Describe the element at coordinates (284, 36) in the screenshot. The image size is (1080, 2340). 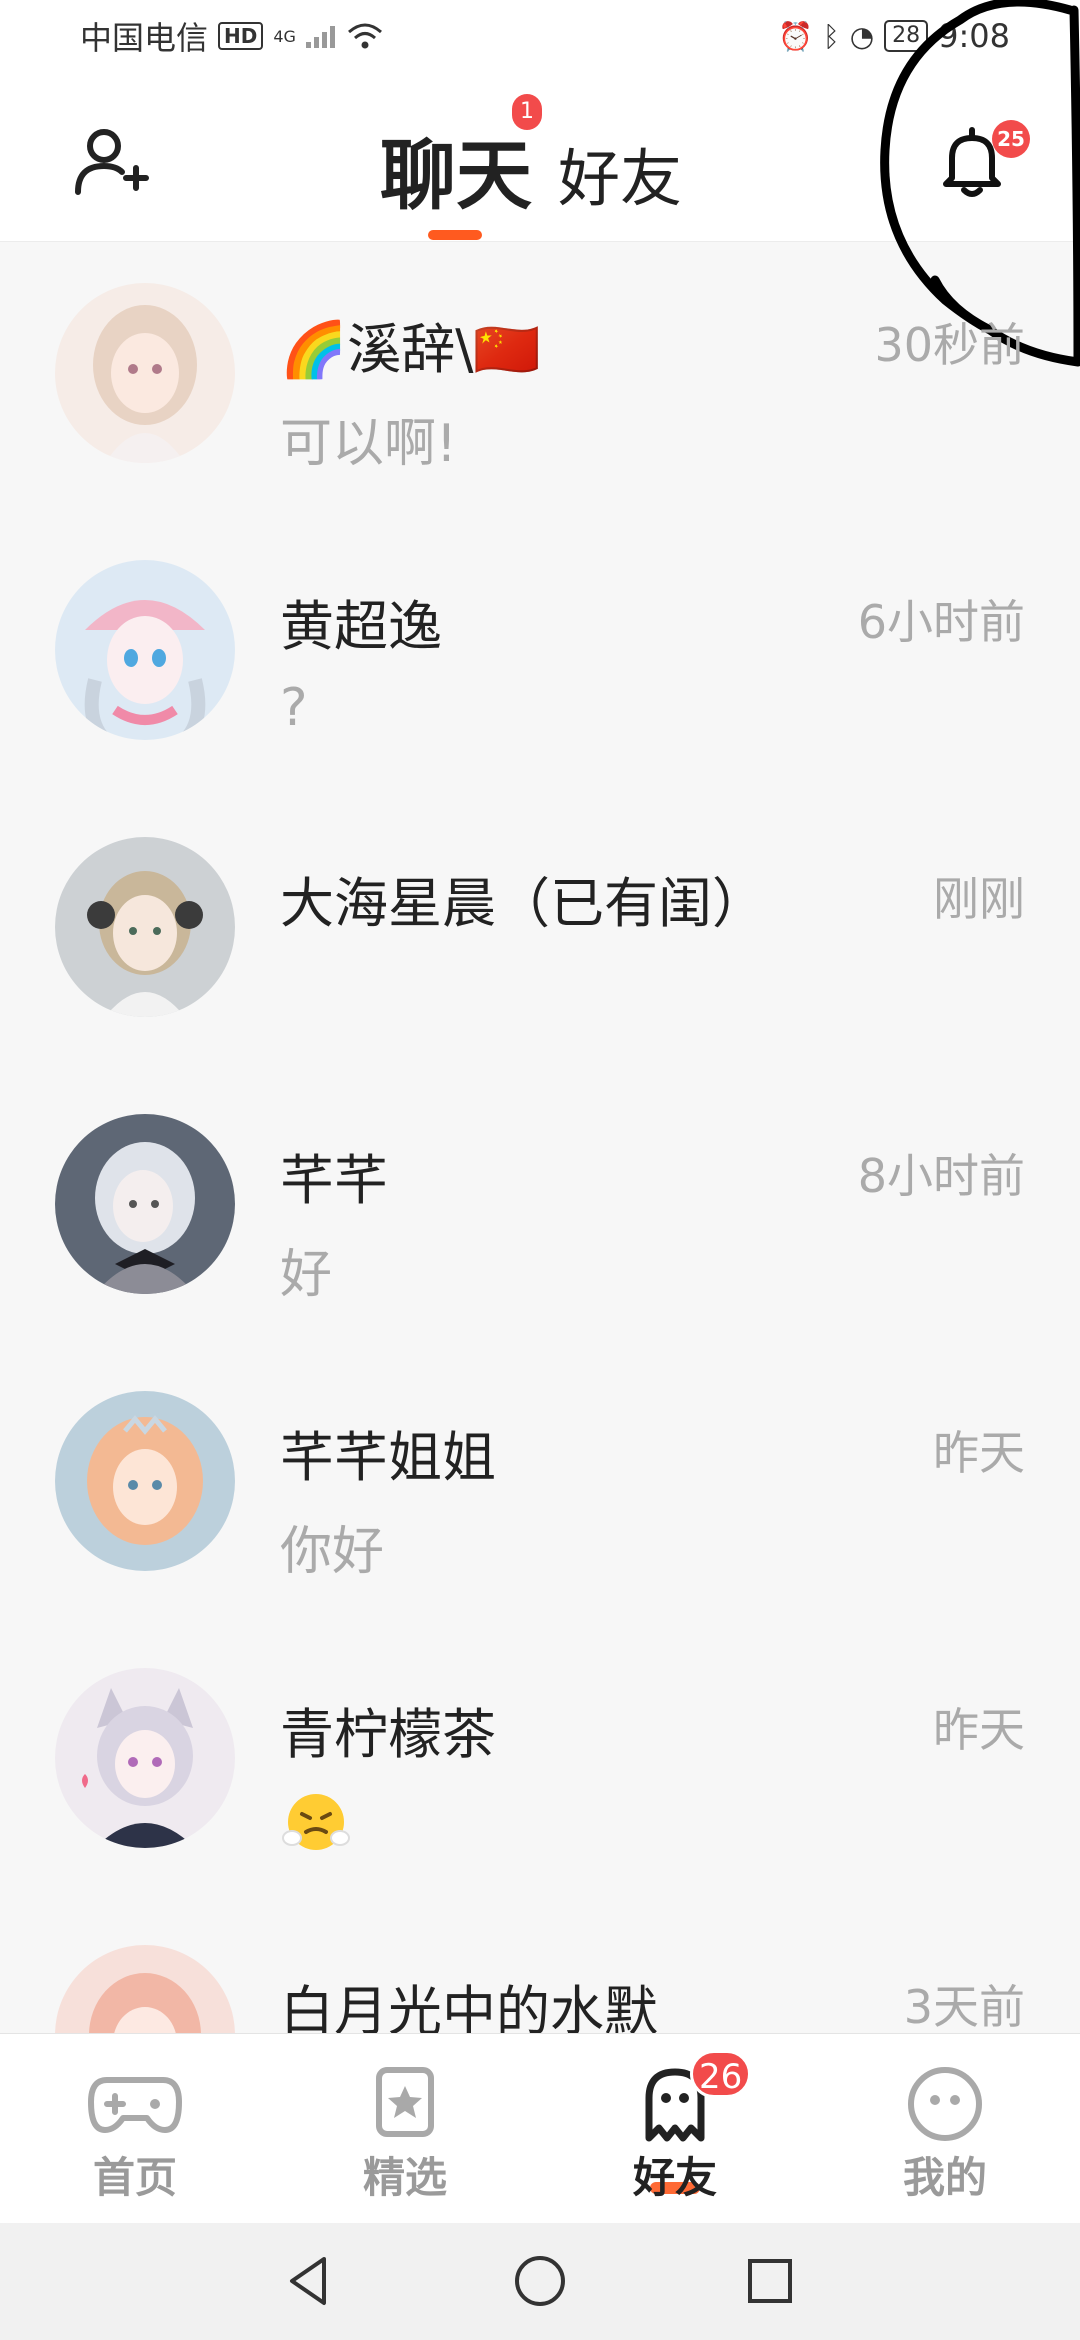
I see `network-type: 4G` at that location.